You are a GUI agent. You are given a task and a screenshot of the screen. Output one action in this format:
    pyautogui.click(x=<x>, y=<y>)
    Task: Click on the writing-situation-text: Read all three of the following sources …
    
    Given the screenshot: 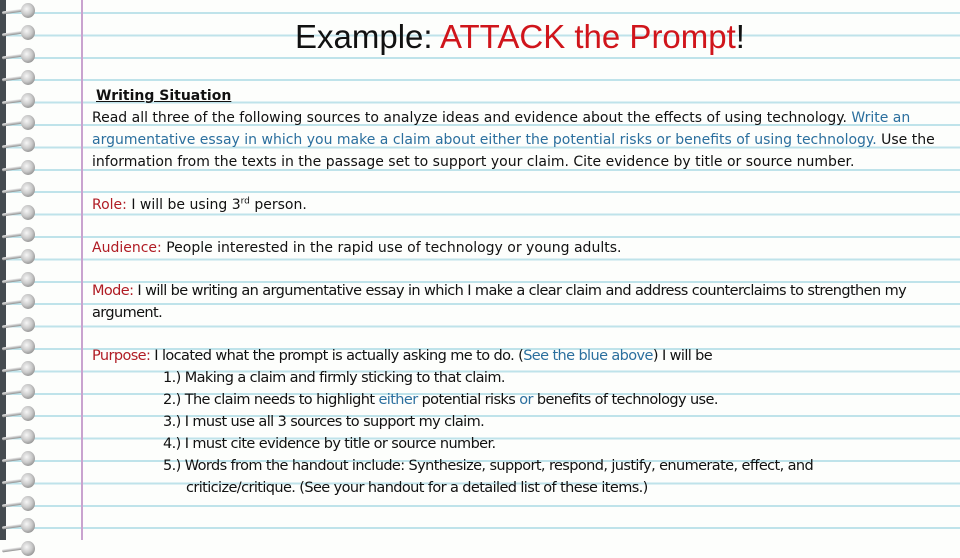 What is the action you would take?
    pyautogui.click(x=522, y=140)
    